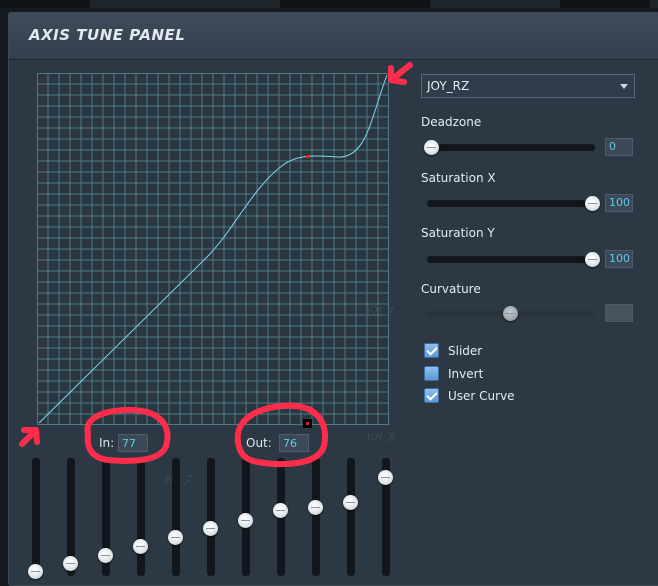  Describe the element at coordinates (294, 443) in the screenshot. I see `out-value-field: 76` at that location.